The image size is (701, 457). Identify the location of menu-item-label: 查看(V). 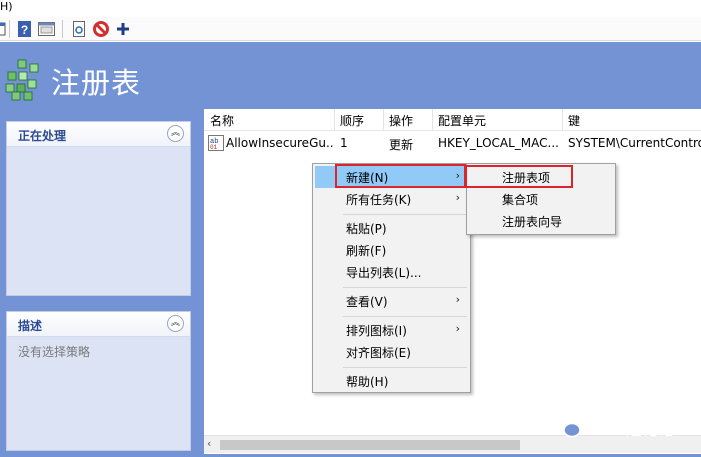
(367, 302).